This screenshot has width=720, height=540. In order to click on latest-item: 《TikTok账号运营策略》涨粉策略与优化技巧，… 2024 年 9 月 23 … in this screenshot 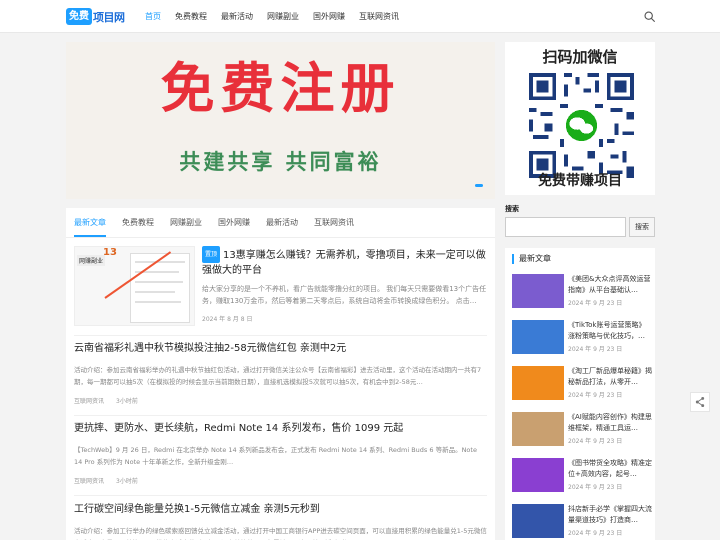, I will do `click(582, 338)`.